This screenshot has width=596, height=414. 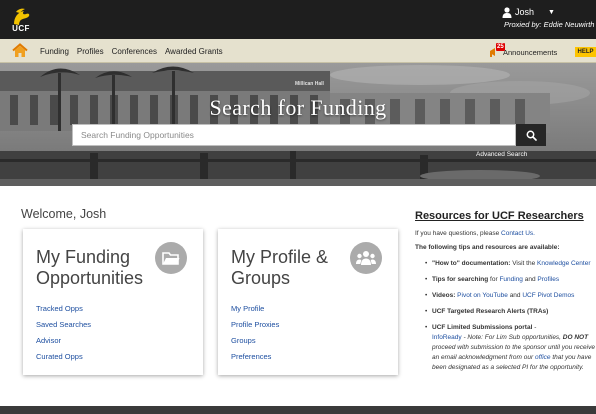 I want to click on logo-text: UCF, so click(x=21, y=28).